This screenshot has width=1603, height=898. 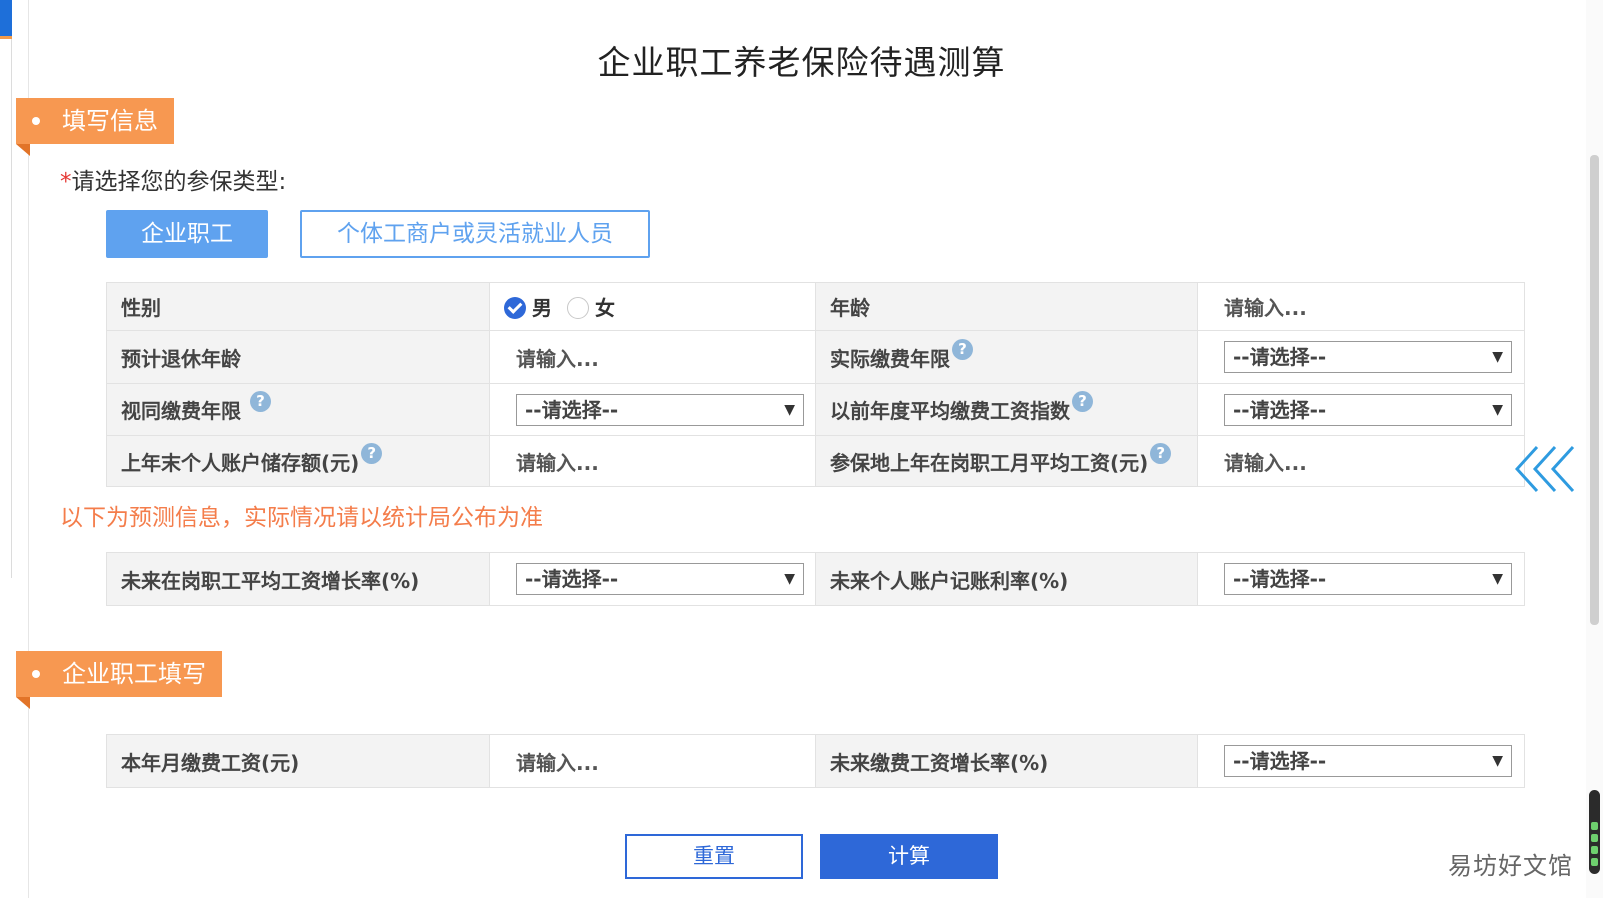 I want to click on radio-female, so click(x=577, y=307).